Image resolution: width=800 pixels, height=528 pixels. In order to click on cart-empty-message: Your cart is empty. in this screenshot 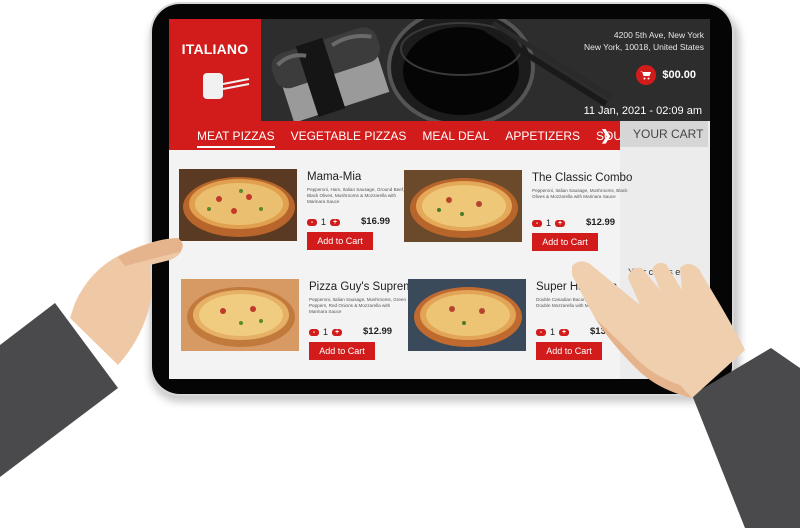, I will do `click(665, 272)`.